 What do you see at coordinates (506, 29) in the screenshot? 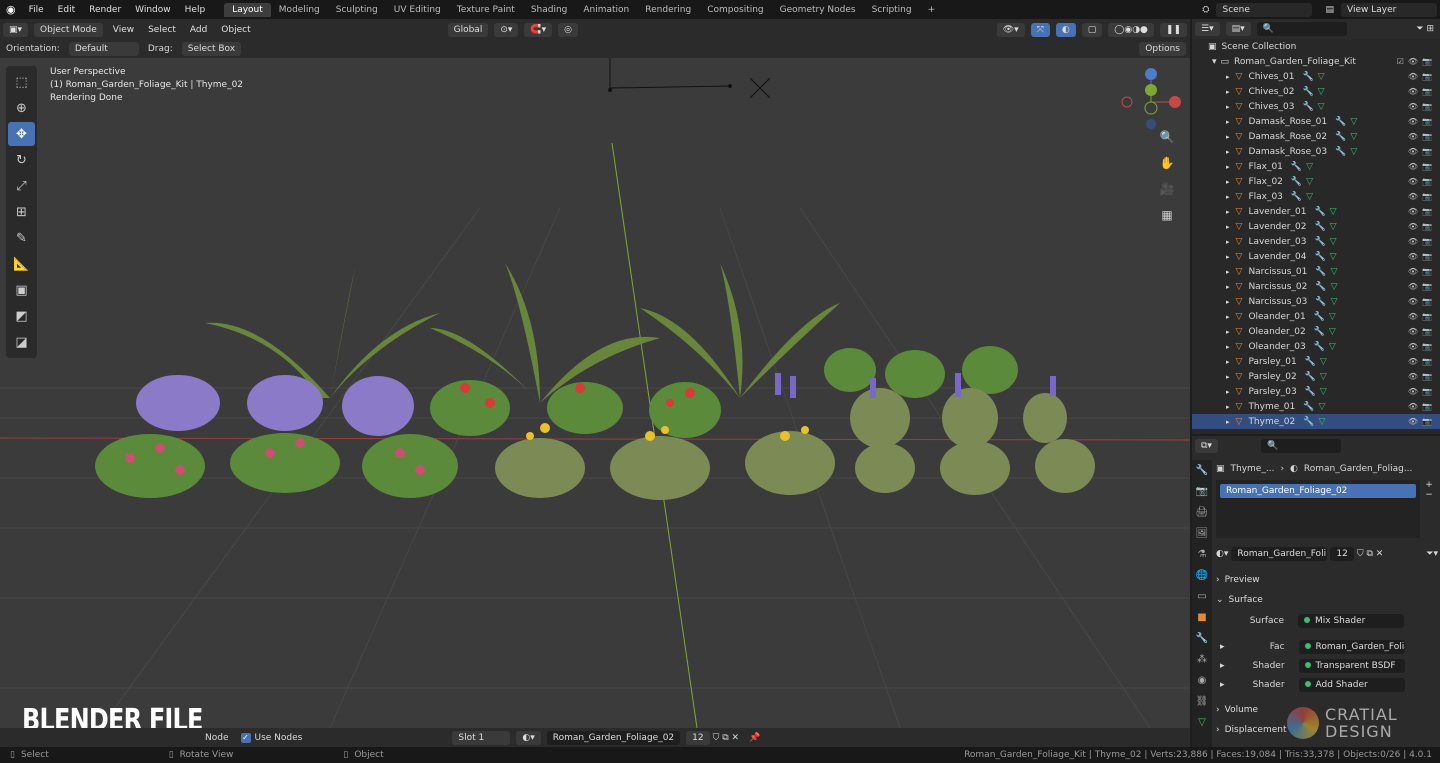
I see `pivot-icon: ⊙▾` at bounding box center [506, 29].